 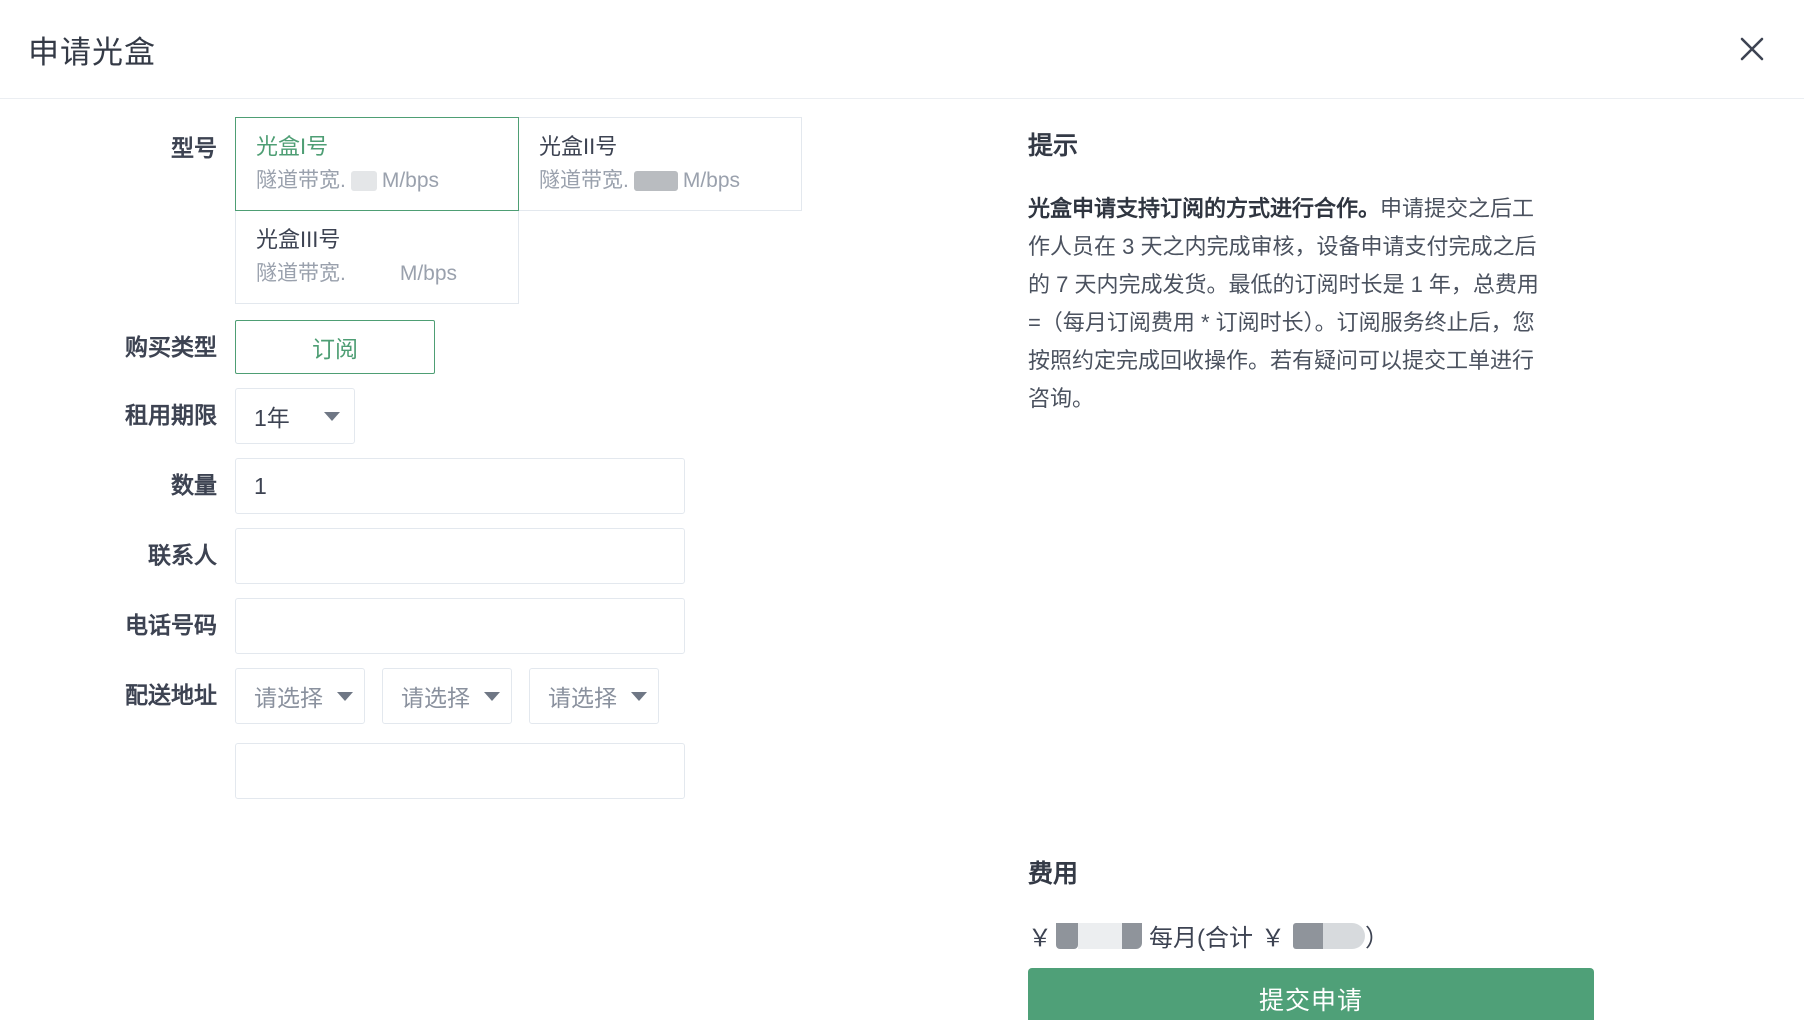 I want to click on close-icon, so click(x=1752, y=49).